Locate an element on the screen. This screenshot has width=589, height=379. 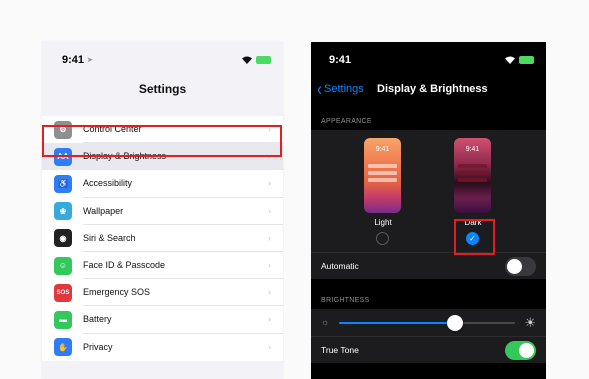
settings-row-label: Wallpaper is located at coordinates (183, 211).